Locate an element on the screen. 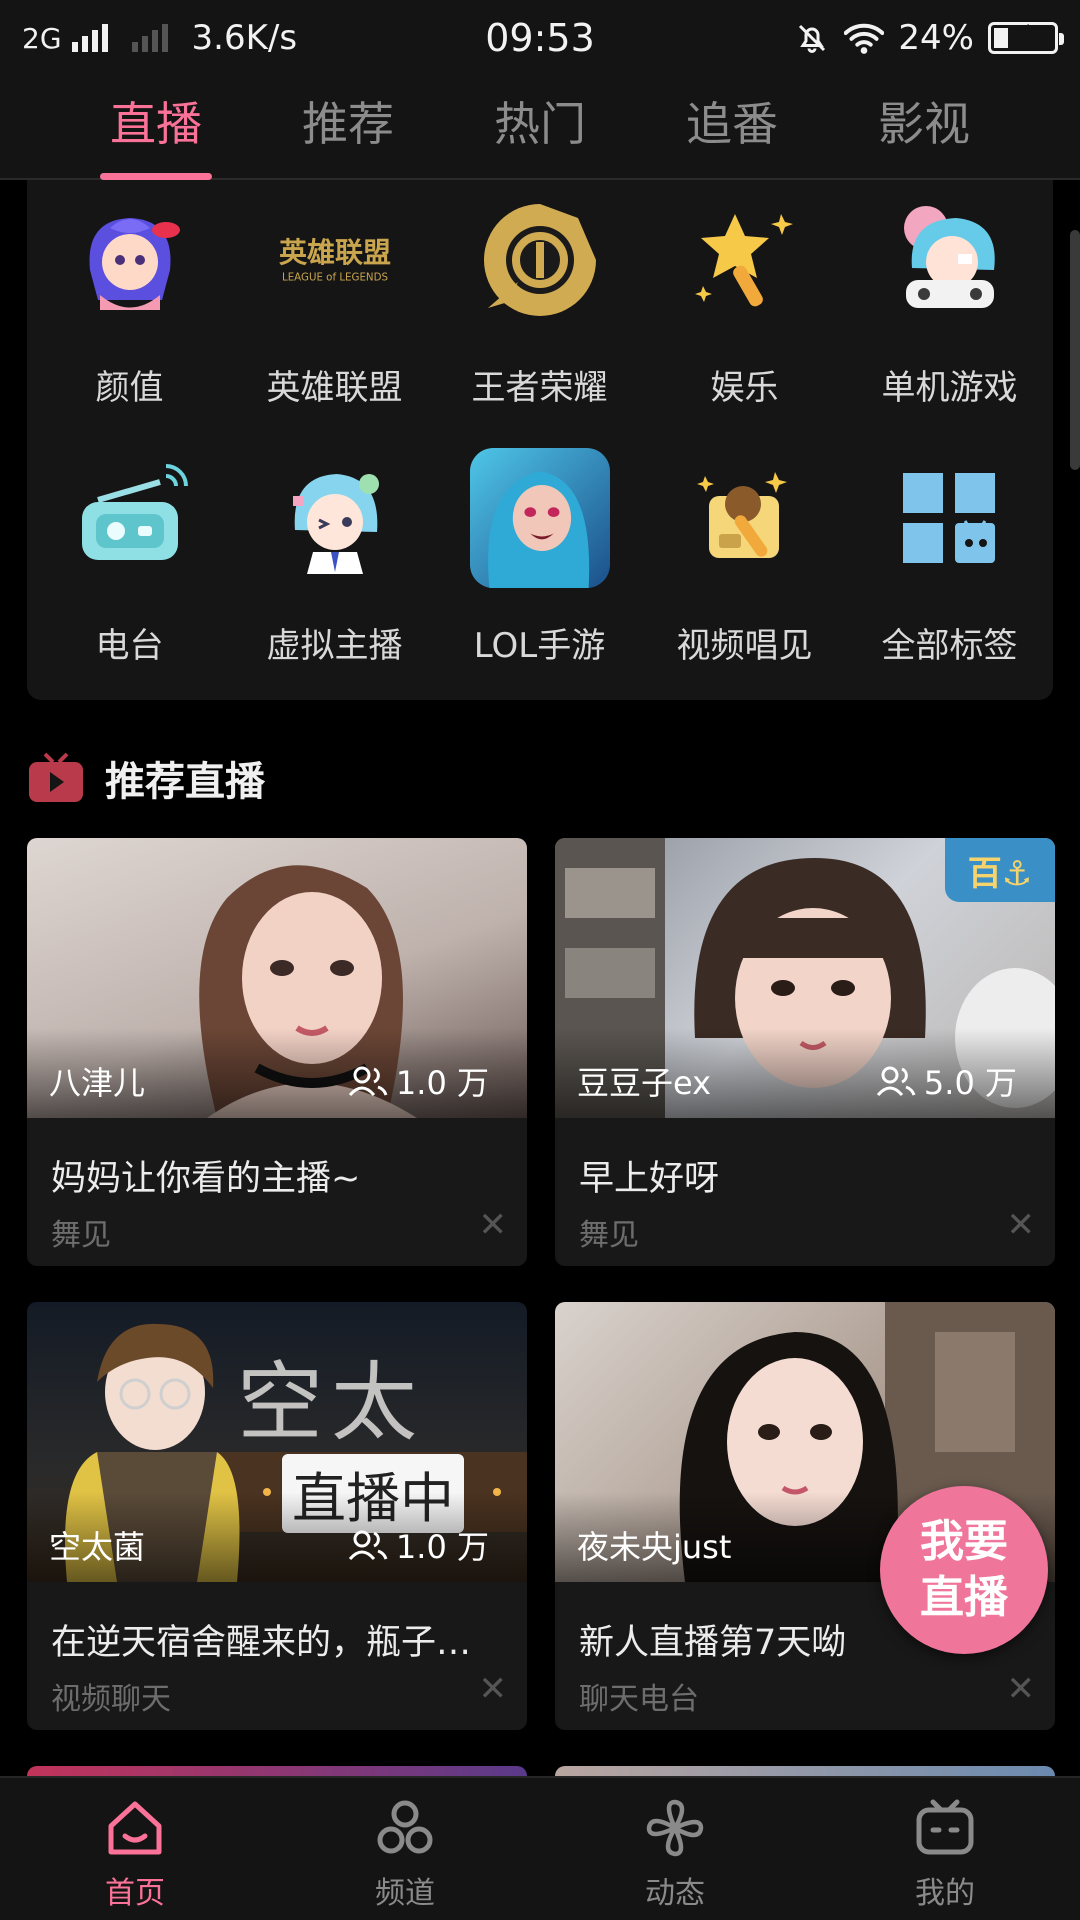  tv-icon is located at coordinates (56, 777).